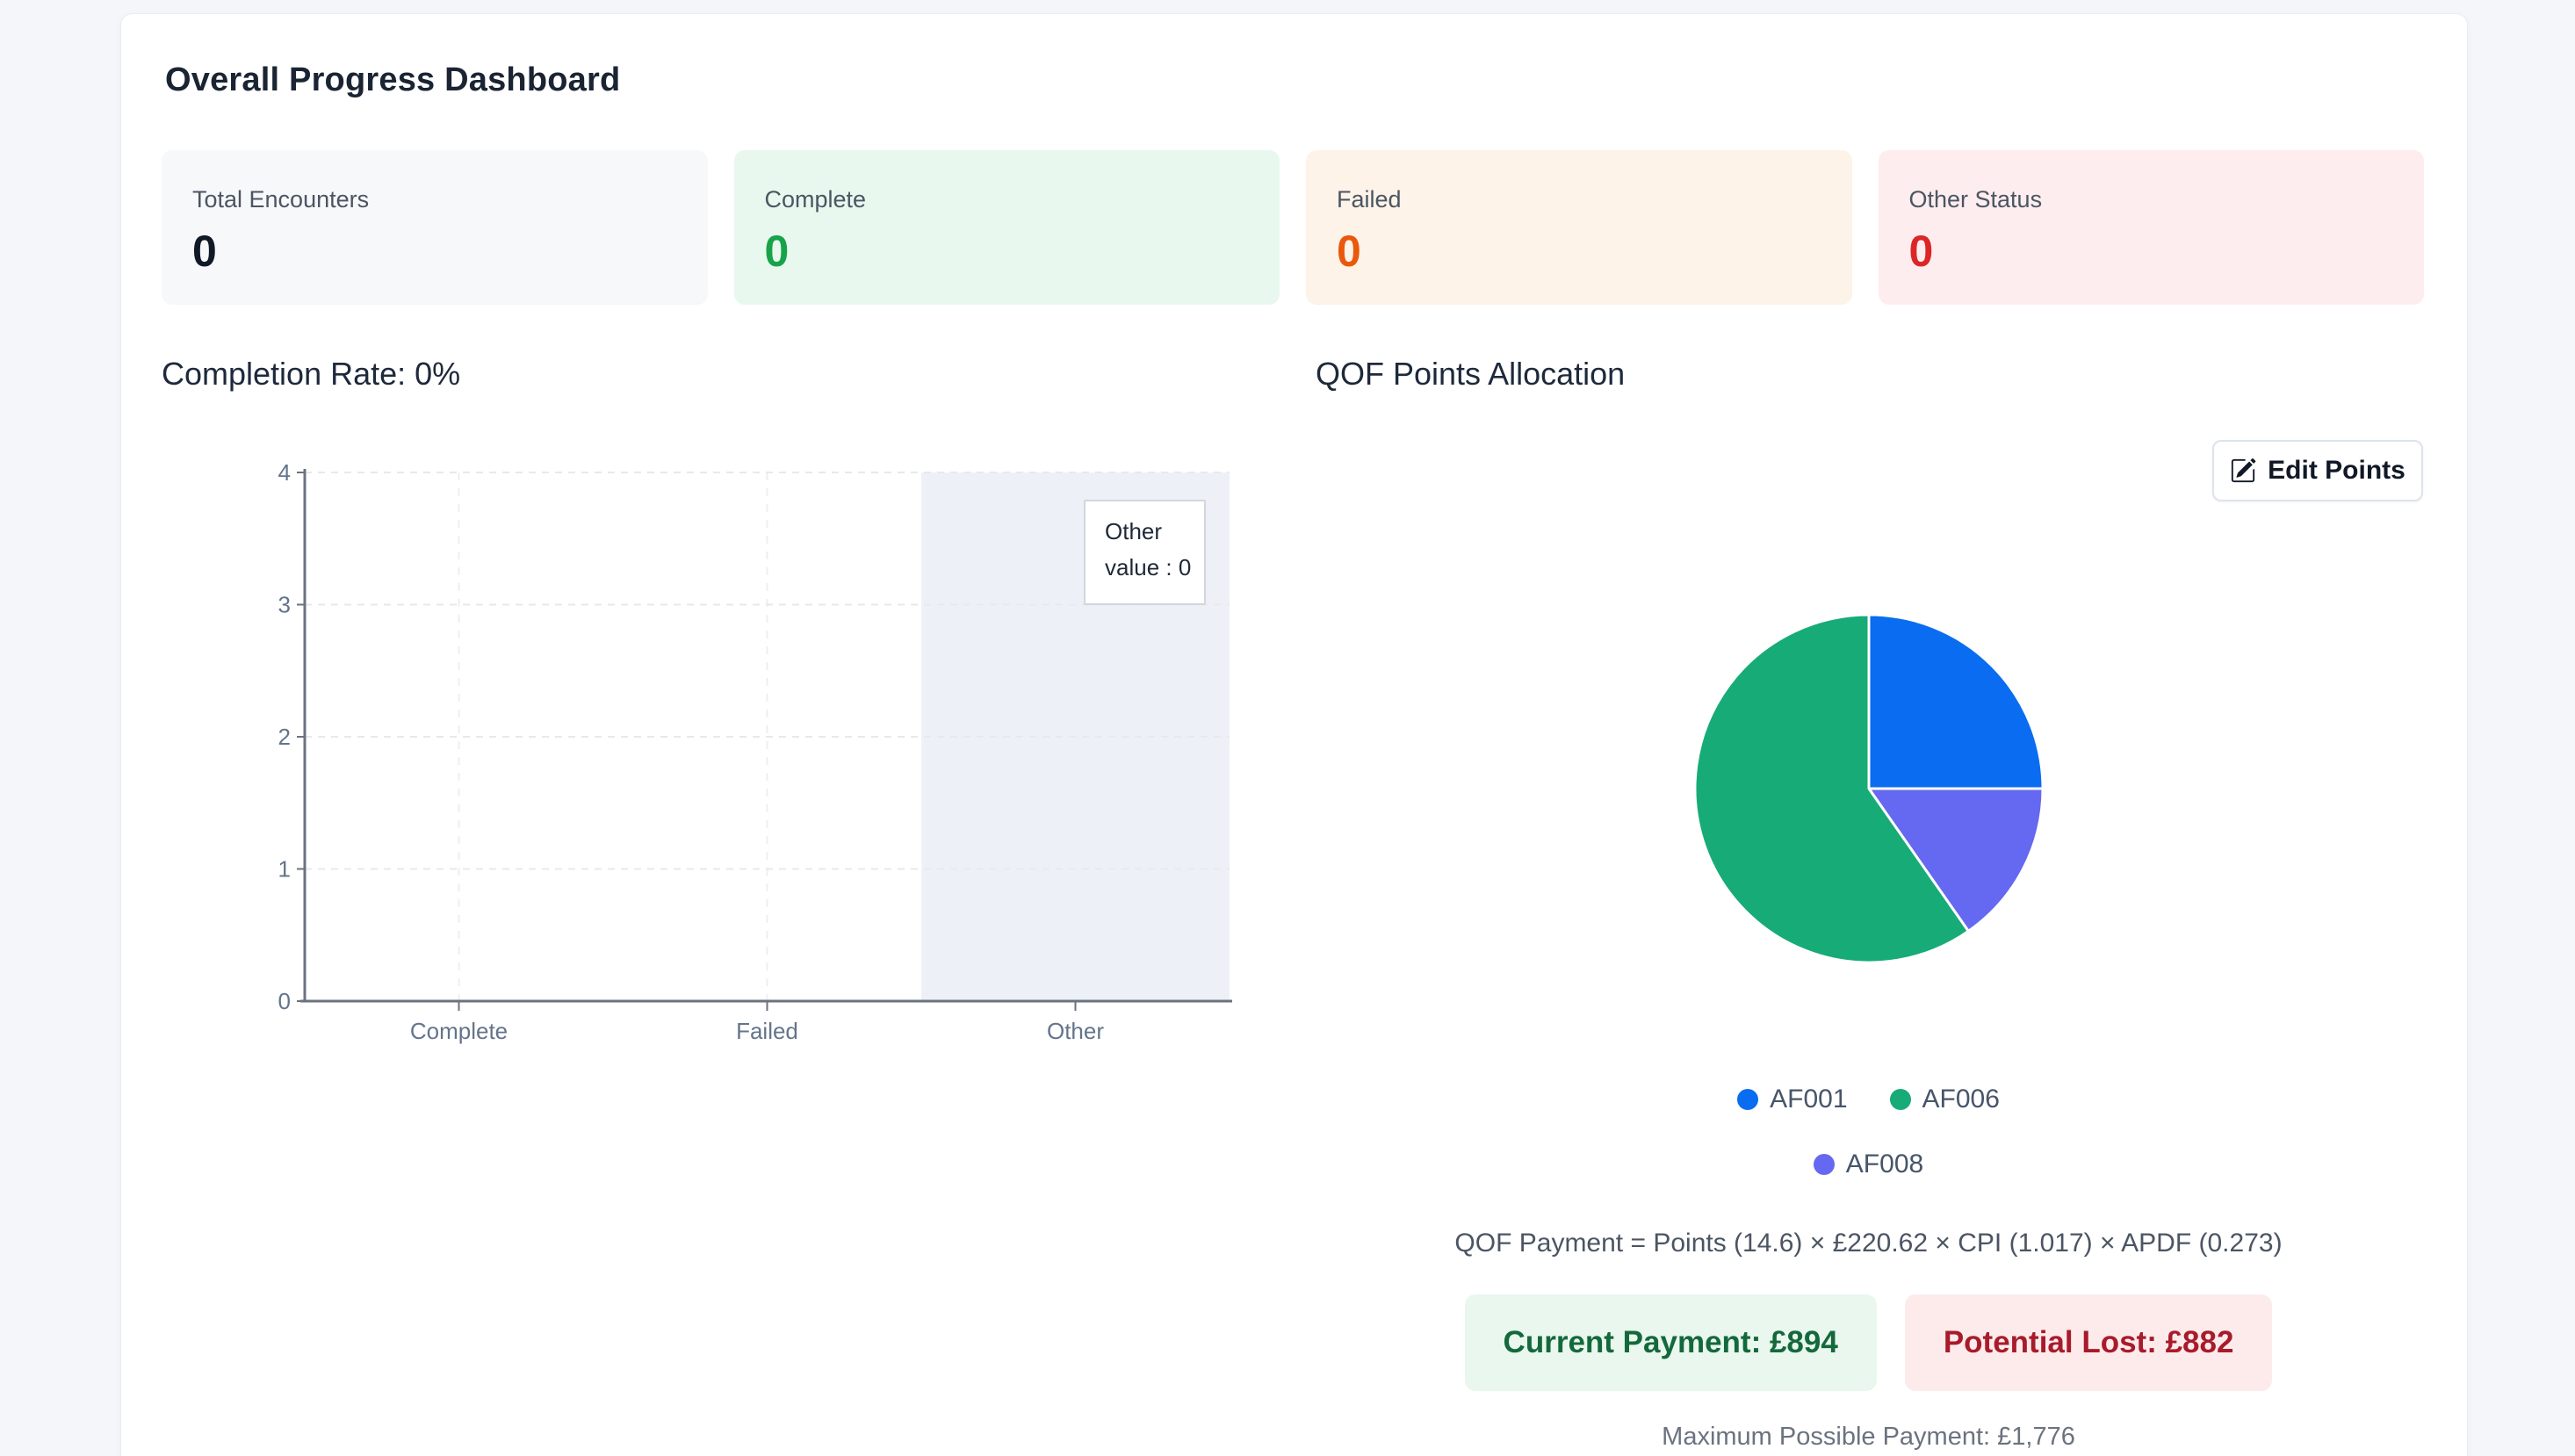  What do you see at coordinates (2151, 227) in the screenshot?
I see `stat-card-other-status: Other Status 0` at bounding box center [2151, 227].